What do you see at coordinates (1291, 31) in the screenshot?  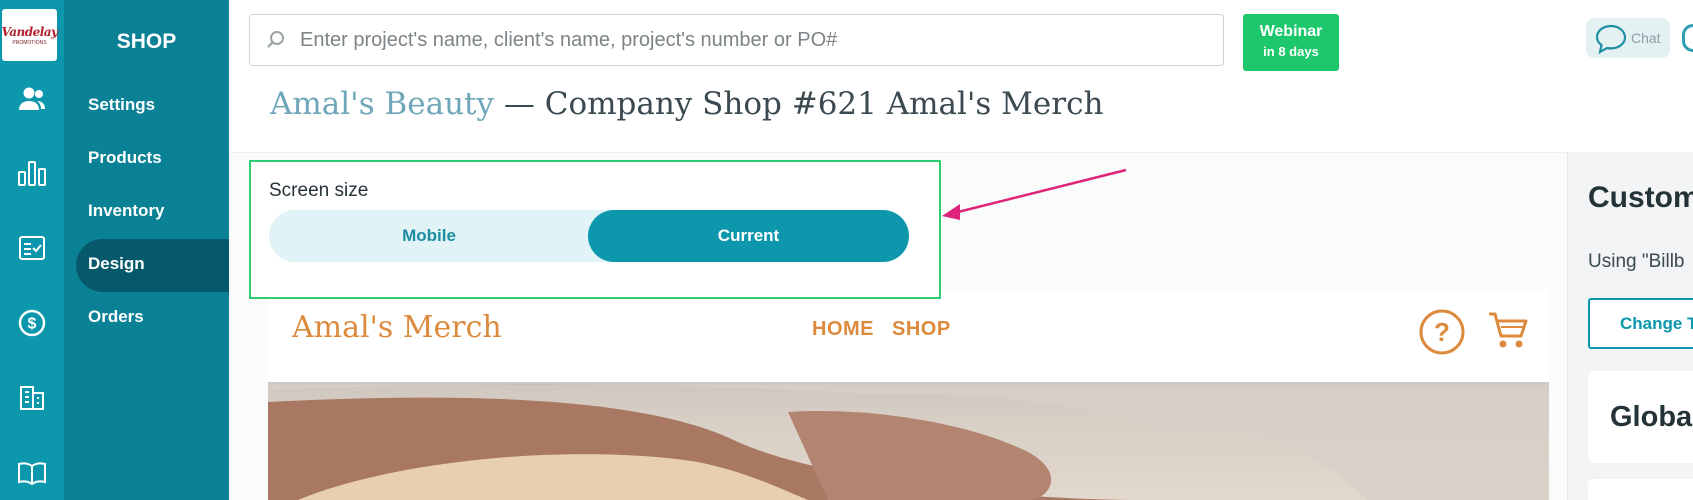 I see `webinar-title: Webinar` at bounding box center [1291, 31].